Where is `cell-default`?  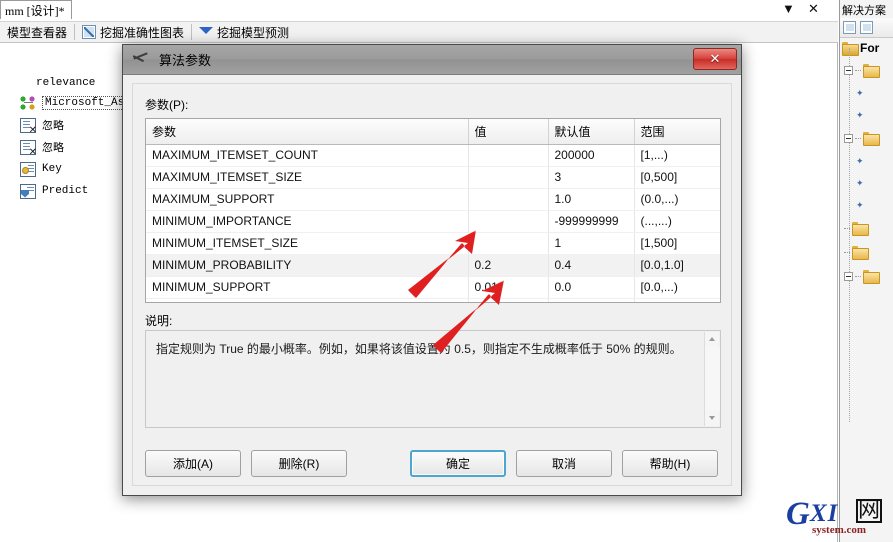
cell-default is located at coordinates (591, 300).